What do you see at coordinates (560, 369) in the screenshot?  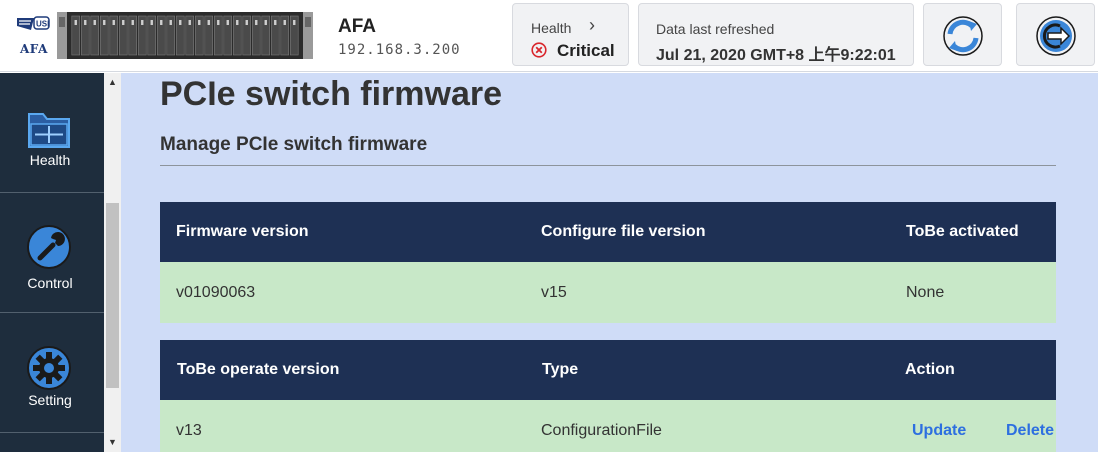 I see `column-header: Type` at bounding box center [560, 369].